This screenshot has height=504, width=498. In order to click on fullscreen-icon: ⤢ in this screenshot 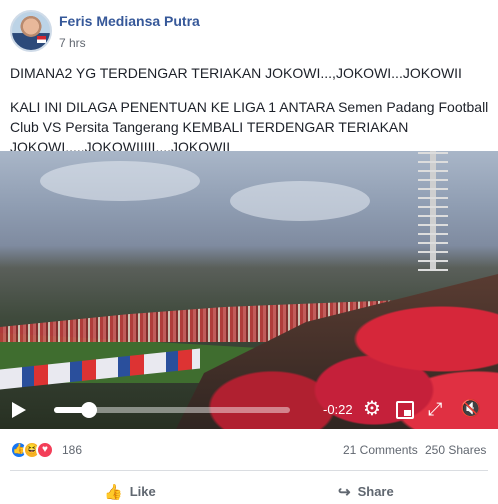, I will do `click(435, 409)`.